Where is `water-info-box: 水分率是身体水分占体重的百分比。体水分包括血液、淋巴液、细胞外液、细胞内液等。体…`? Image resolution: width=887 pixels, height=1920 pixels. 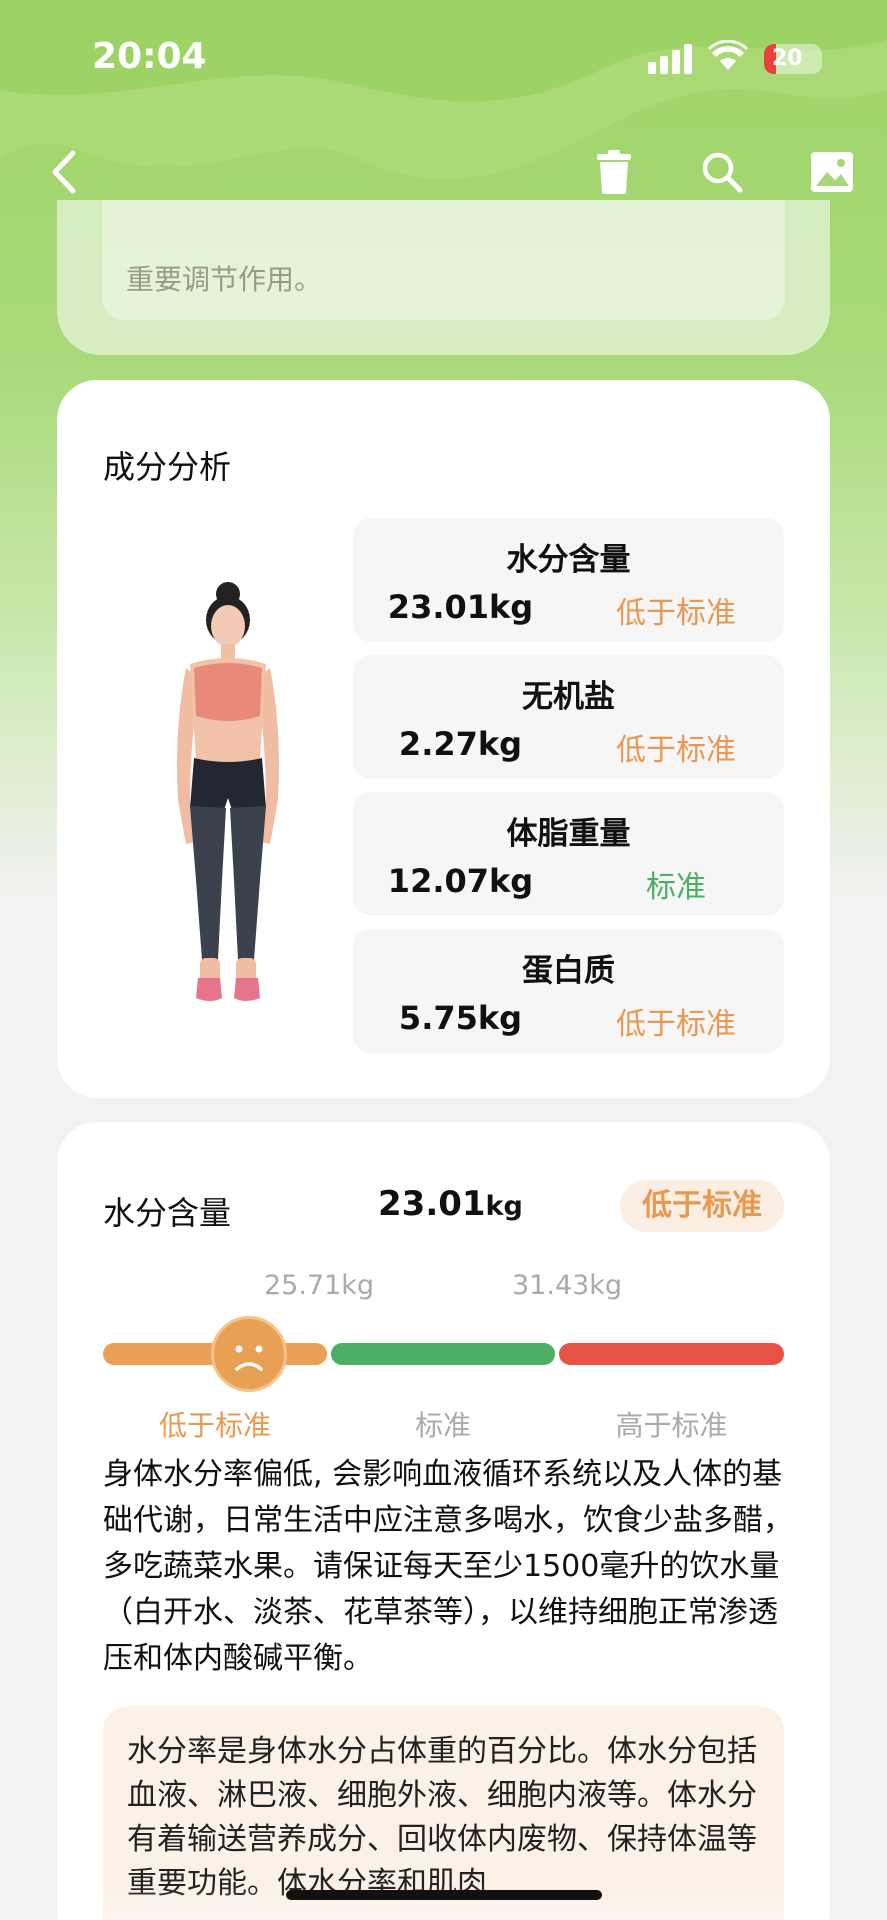
water-info-box: 水分率是身体水分占体重的百分比。体水分包括血液、淋巴液、细胞外液、细胞内液等。体… is located at coordinates (443, 1813).